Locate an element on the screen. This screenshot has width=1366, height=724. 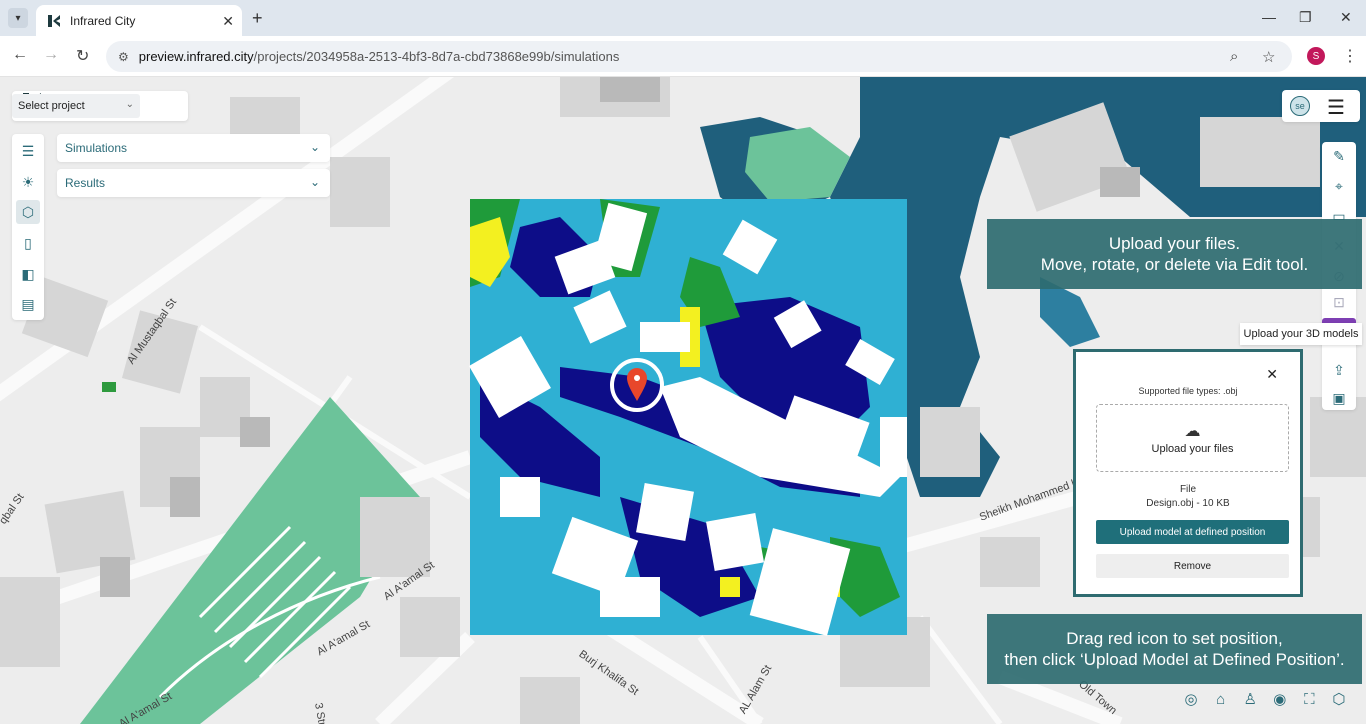
upload-dropzone: ☁ Upload your files is located at coordinates (1192, 438).